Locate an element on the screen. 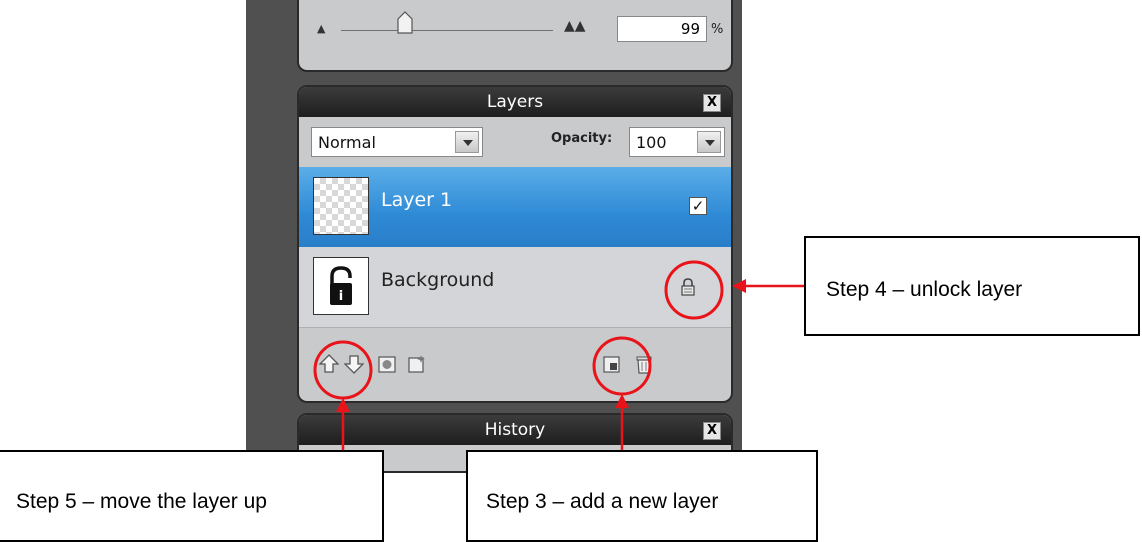 The height and width of the screenshot is (542, 1142). locked-padlock-icon: i is located at coordinates (341, 285).